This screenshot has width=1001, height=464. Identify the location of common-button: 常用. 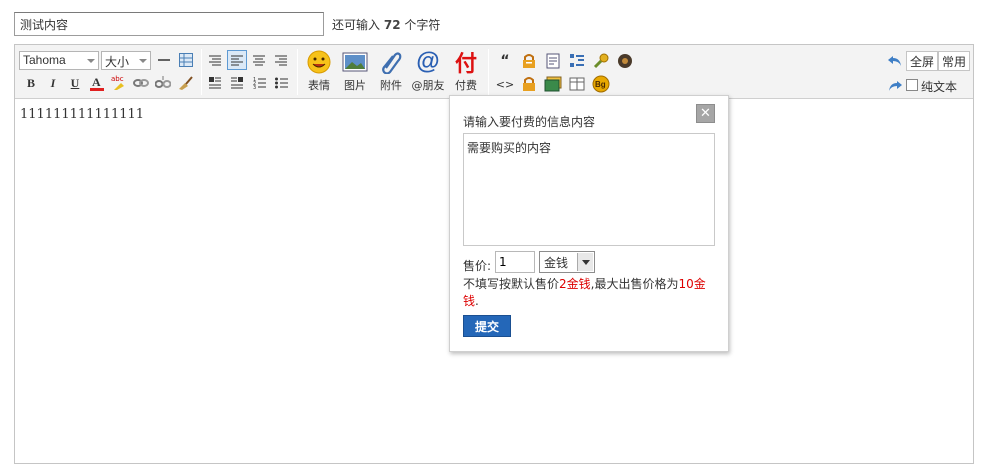
(954, 61).